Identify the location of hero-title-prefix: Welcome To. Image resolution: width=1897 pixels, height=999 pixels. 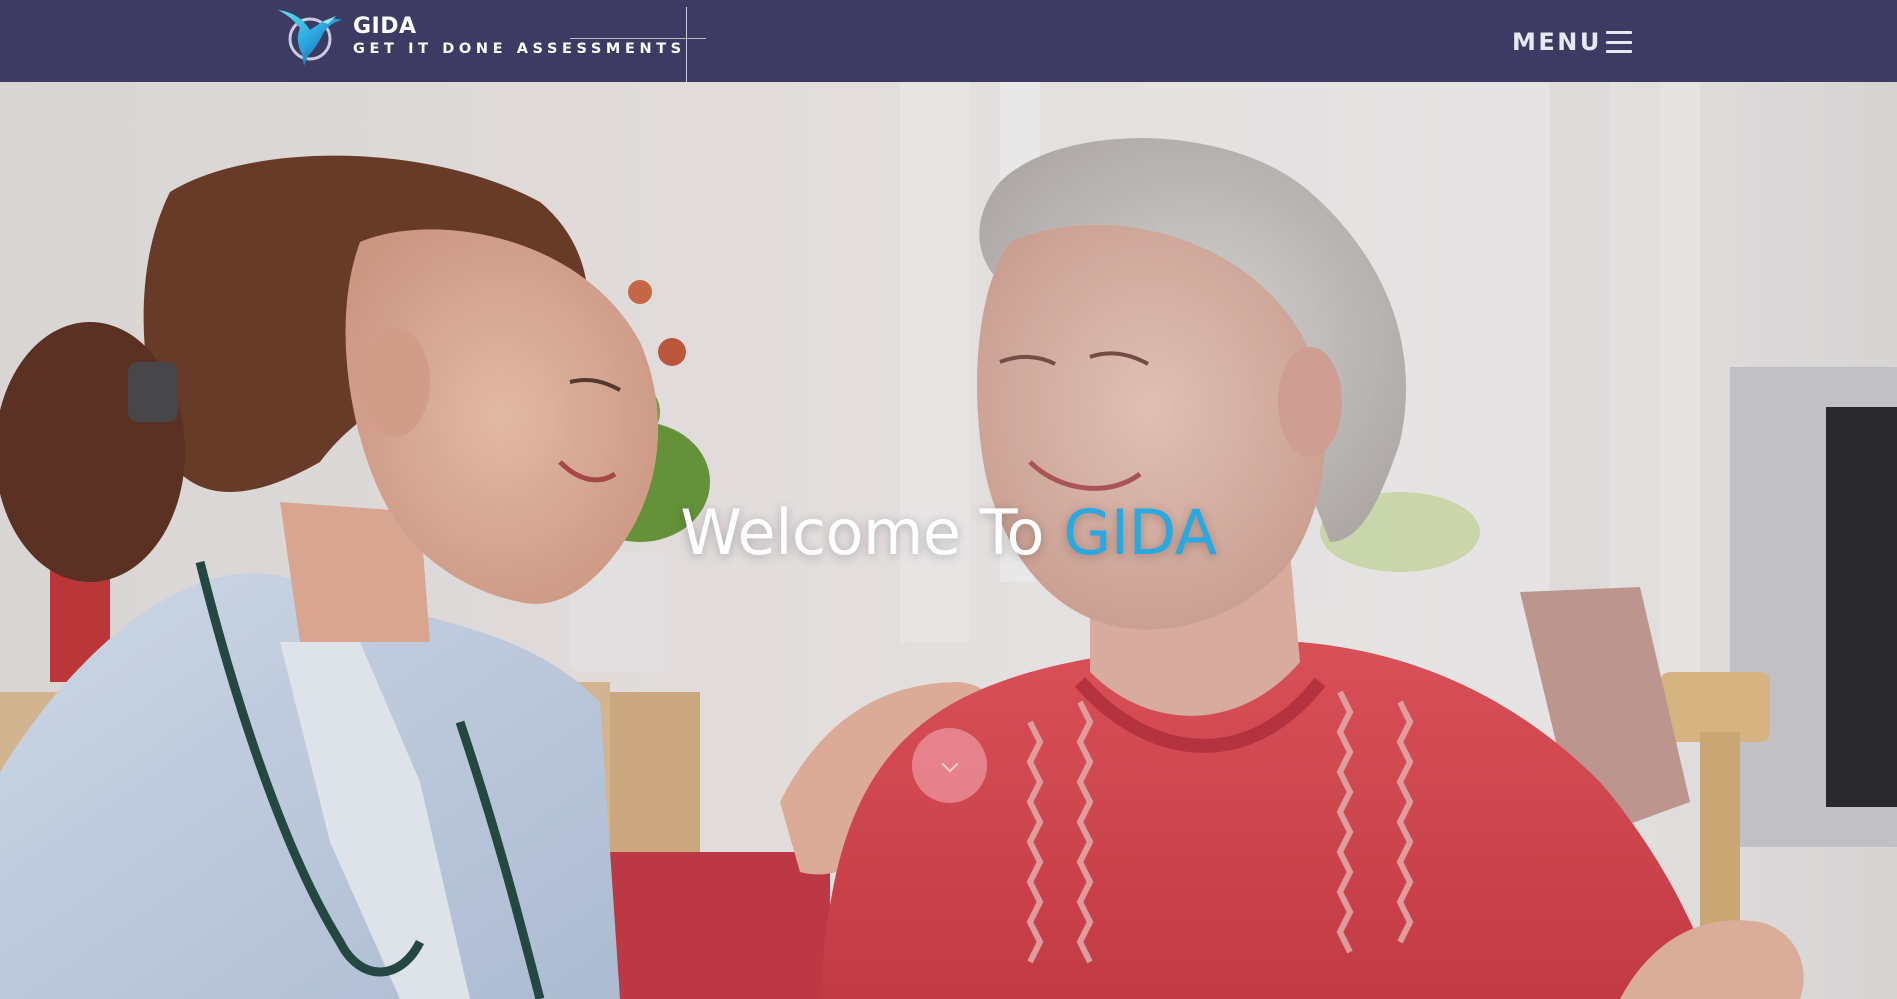
(872, 532).